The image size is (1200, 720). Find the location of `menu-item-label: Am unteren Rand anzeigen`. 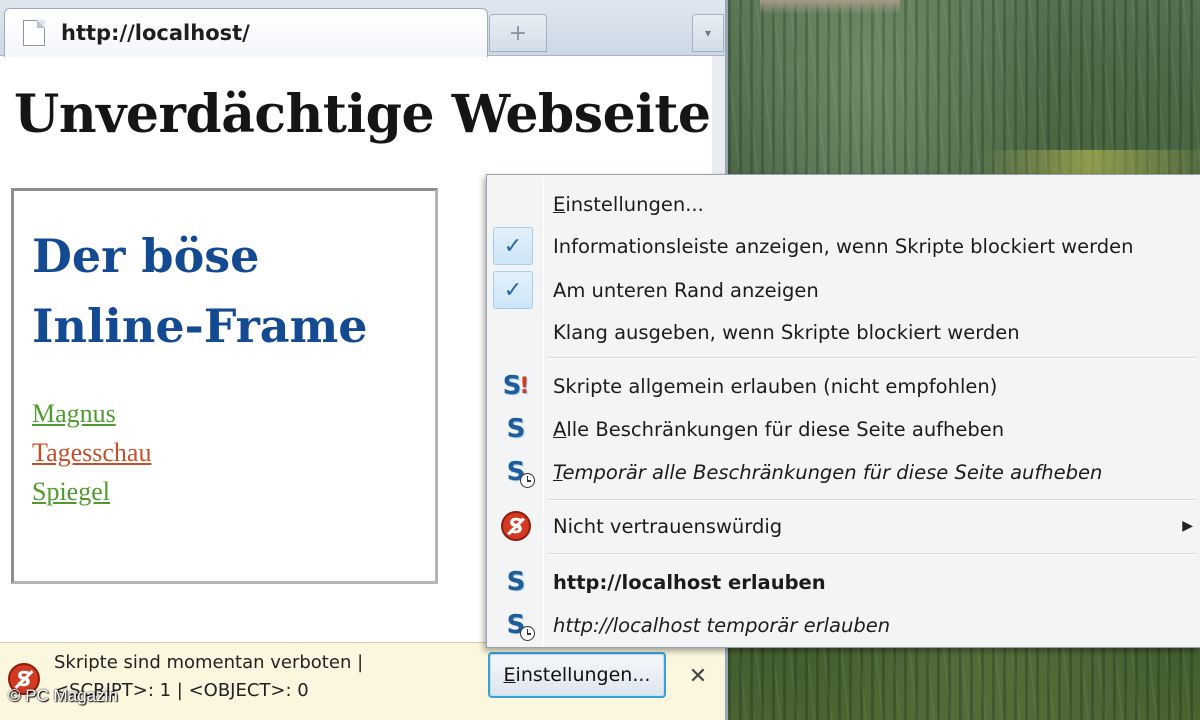

menu-item-label: Am unteren Rand anzeigen is located at coordinates (686, 290).